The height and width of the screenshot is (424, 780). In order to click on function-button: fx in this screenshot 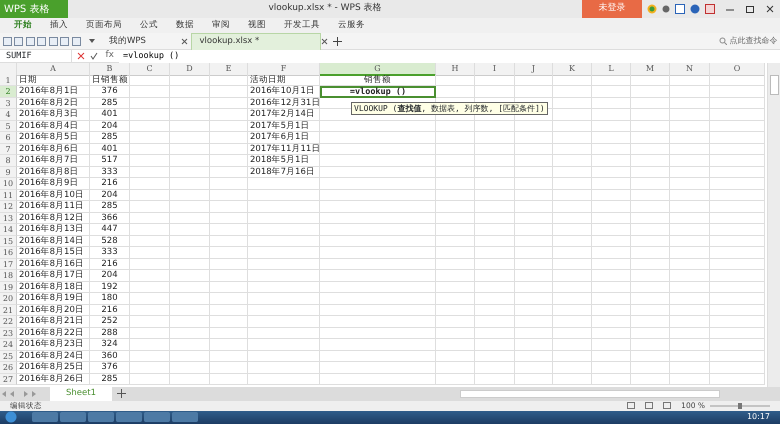, I will do `click(109, 56)`.